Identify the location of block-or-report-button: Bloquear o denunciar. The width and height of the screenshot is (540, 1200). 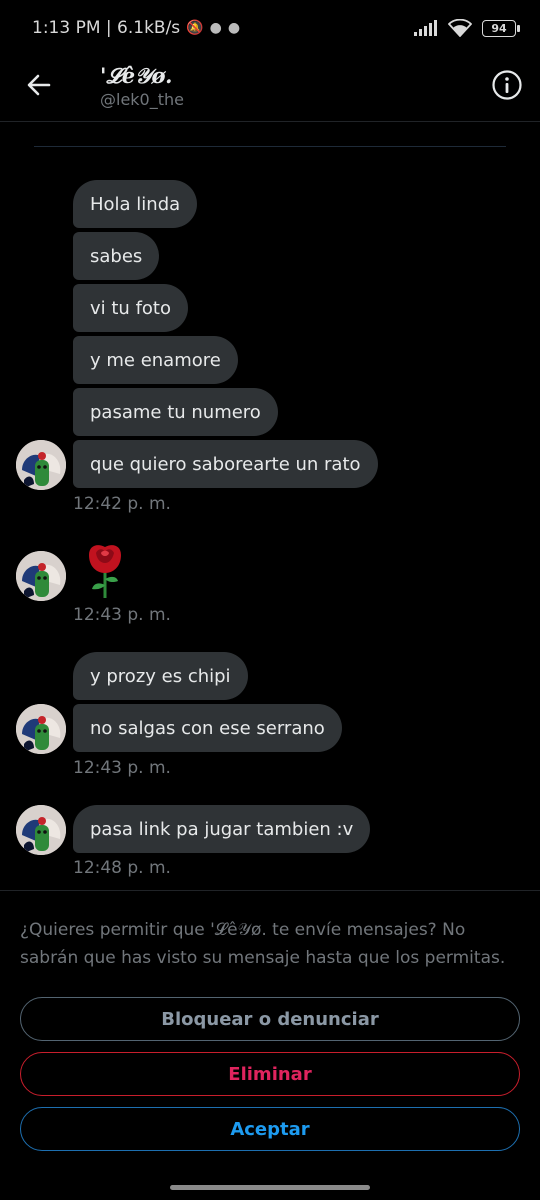
(270, 1019).